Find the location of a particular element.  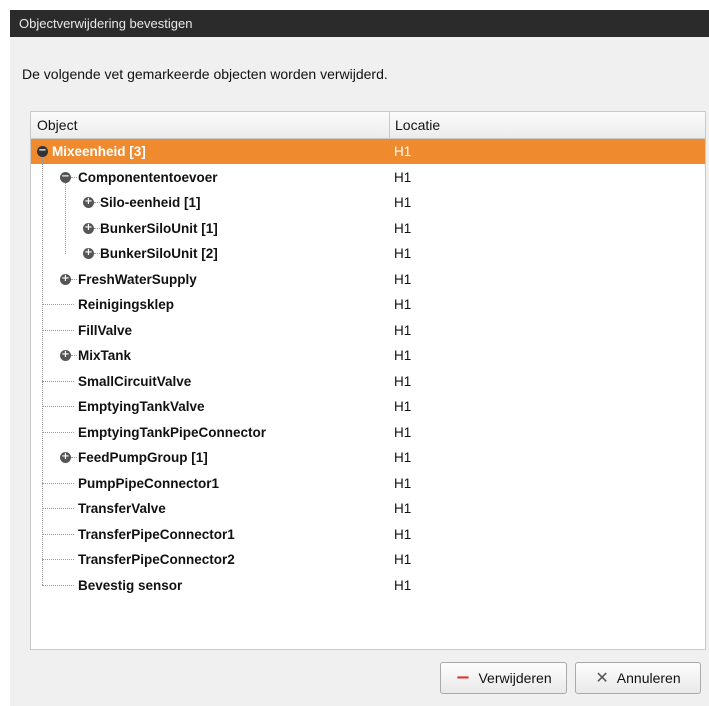

tree-row: + FeedPumpGroup [1] H1 is located at coordinates (368, 457).